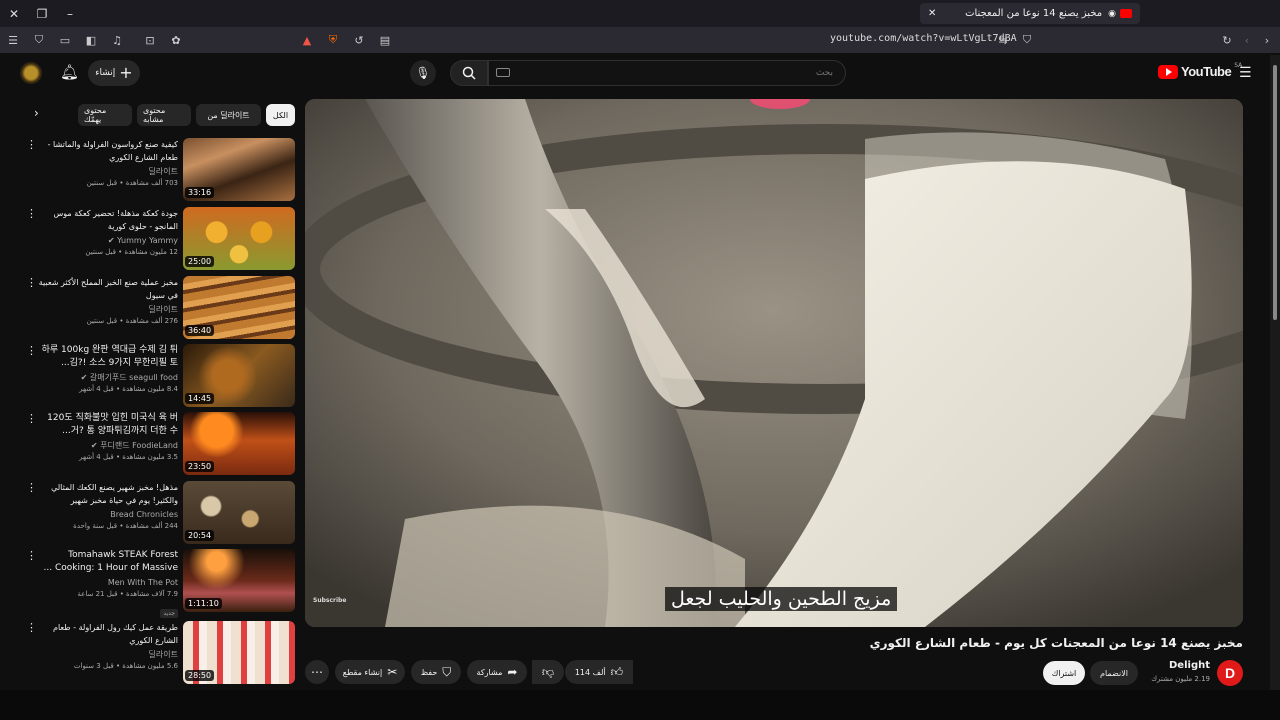  What do you see at coordinates (239, 375) in the screenshot?
I see `video-thumbnail: 14:45` at bounding box center [239, 375].